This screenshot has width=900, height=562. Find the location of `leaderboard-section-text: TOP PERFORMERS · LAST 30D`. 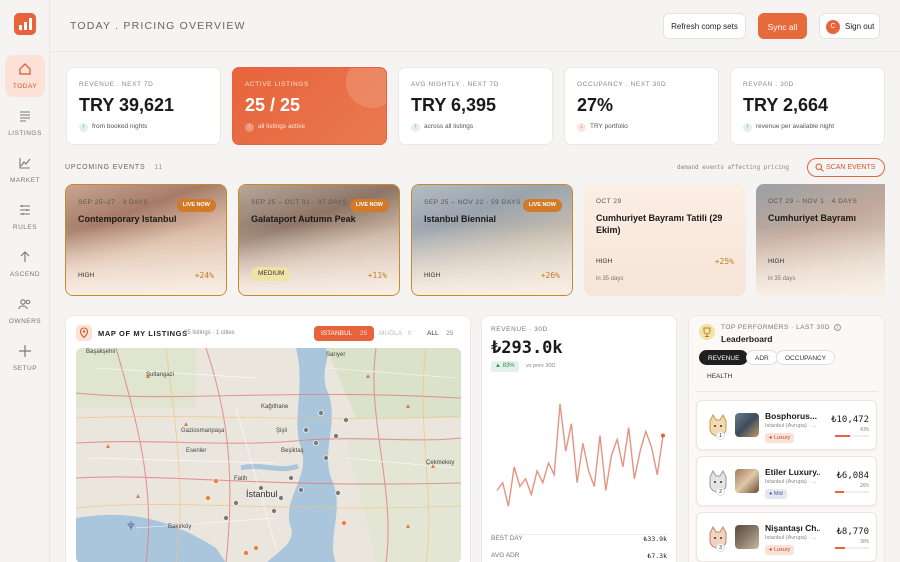

leaderboard-section-text: TOP PERFORMERS · LAST 30D is located at coordinates (775, 327).